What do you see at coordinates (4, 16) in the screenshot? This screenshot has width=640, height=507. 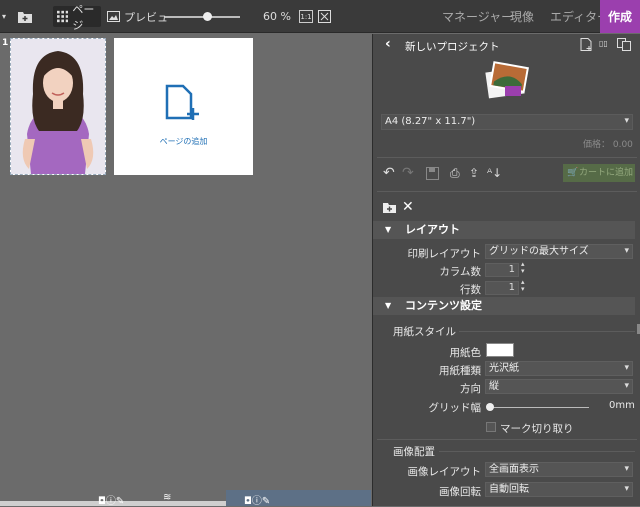 I see `dropdown-arrow-icon: ▾` at bounding box center [4, 16].